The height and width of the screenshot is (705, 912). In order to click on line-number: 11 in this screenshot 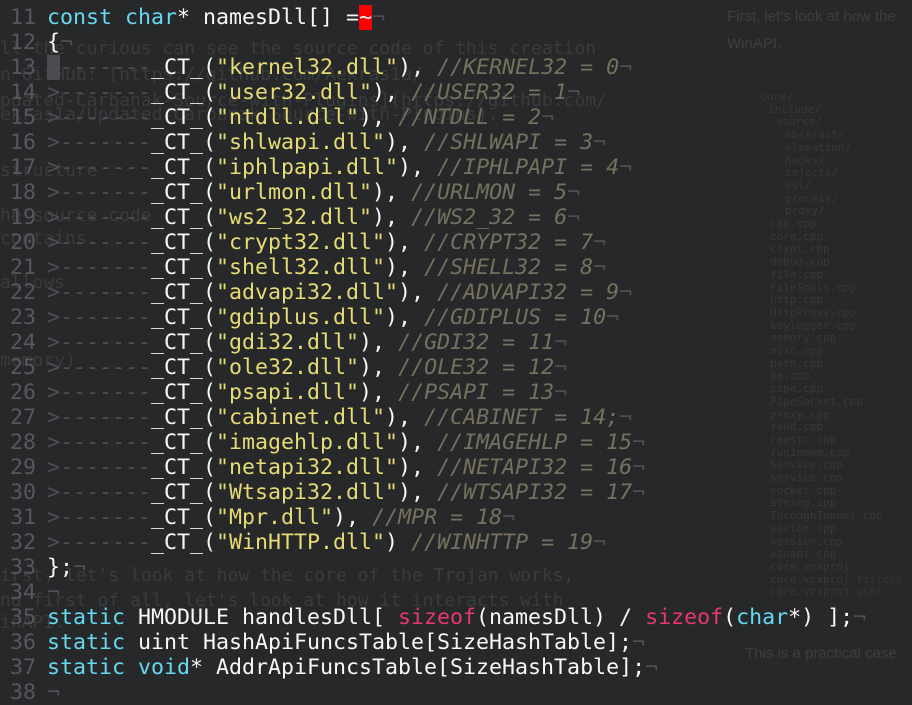, I will do `click(22, 17)`.